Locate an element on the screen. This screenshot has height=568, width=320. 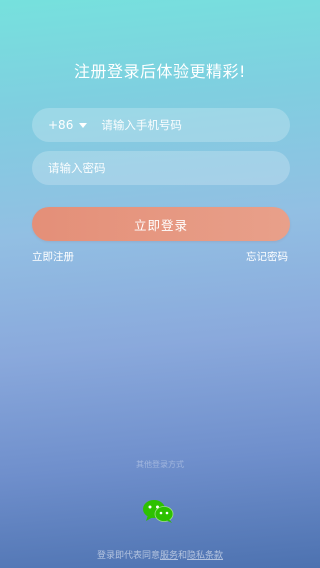
login-button: 立即登录 is located at coordinates (161, 224).